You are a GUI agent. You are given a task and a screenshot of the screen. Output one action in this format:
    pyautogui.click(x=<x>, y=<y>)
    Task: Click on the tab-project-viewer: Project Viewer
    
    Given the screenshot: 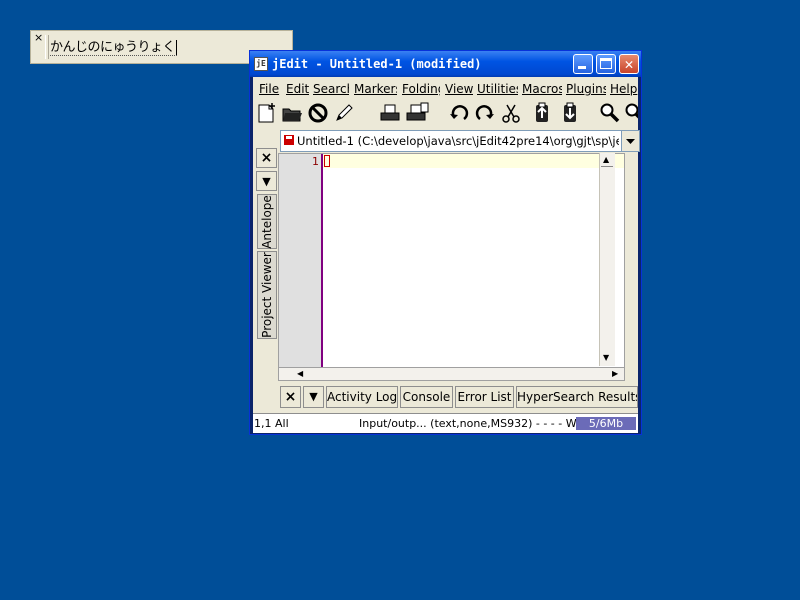 What is the action you would take?
    pyautogui.click(x=267, y=295)
    